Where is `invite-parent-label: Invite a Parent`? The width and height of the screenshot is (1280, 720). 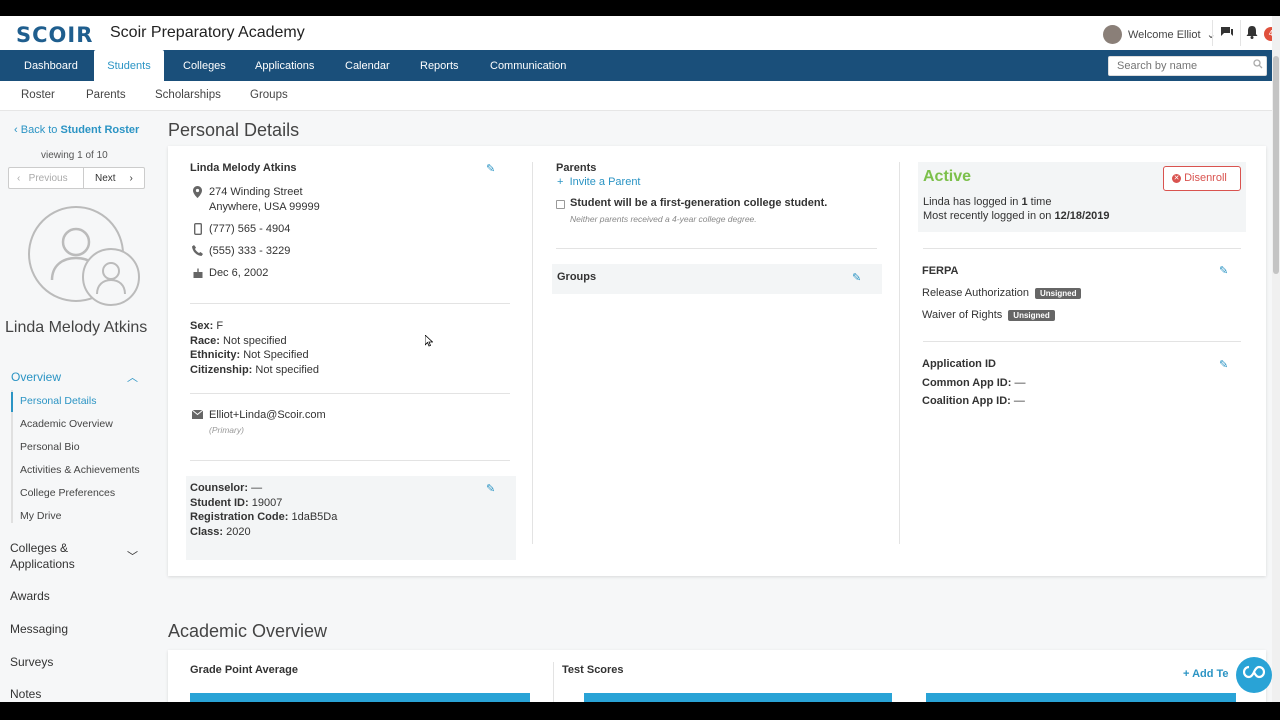 invite-parent-label: Invite a Parent is located at coordinates (605, 182).